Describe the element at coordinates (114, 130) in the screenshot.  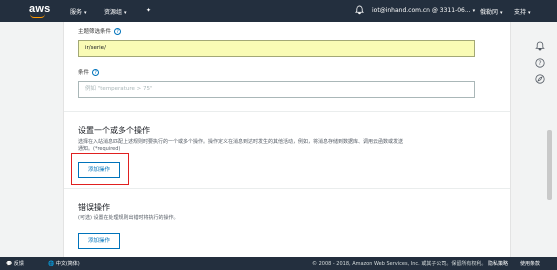
I see `actions-section-title: 设置一个或多个操作` at that location.